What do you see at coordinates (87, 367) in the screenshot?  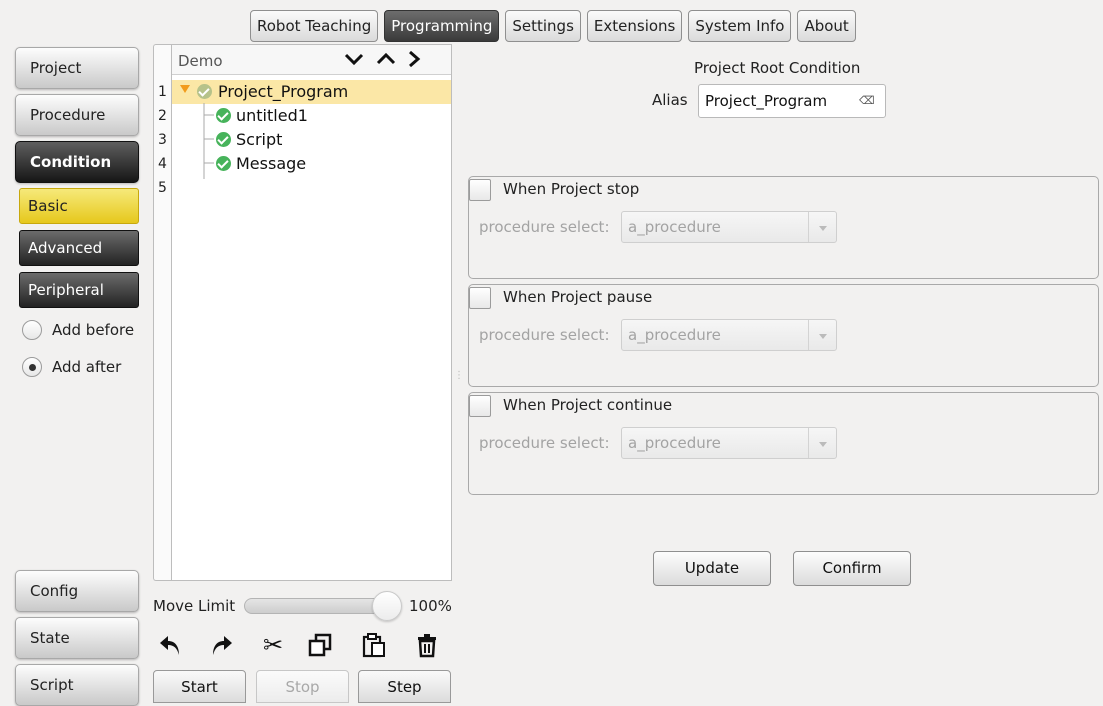 I see `add-after-label: Add after` at bounding box center [87, 367].